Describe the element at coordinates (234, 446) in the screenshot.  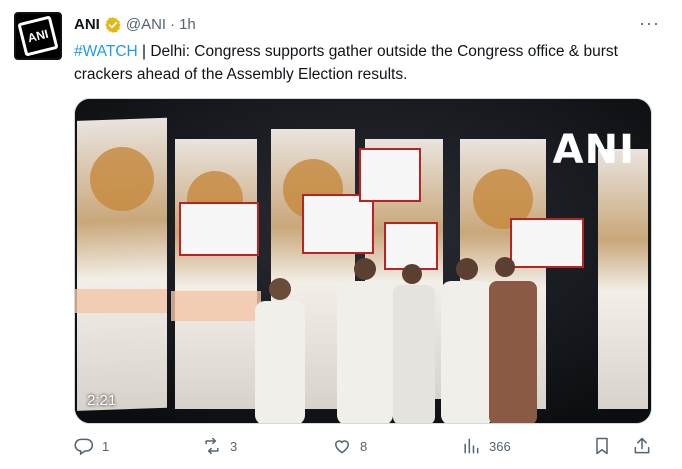
I see `repost-count: 3` at that location.